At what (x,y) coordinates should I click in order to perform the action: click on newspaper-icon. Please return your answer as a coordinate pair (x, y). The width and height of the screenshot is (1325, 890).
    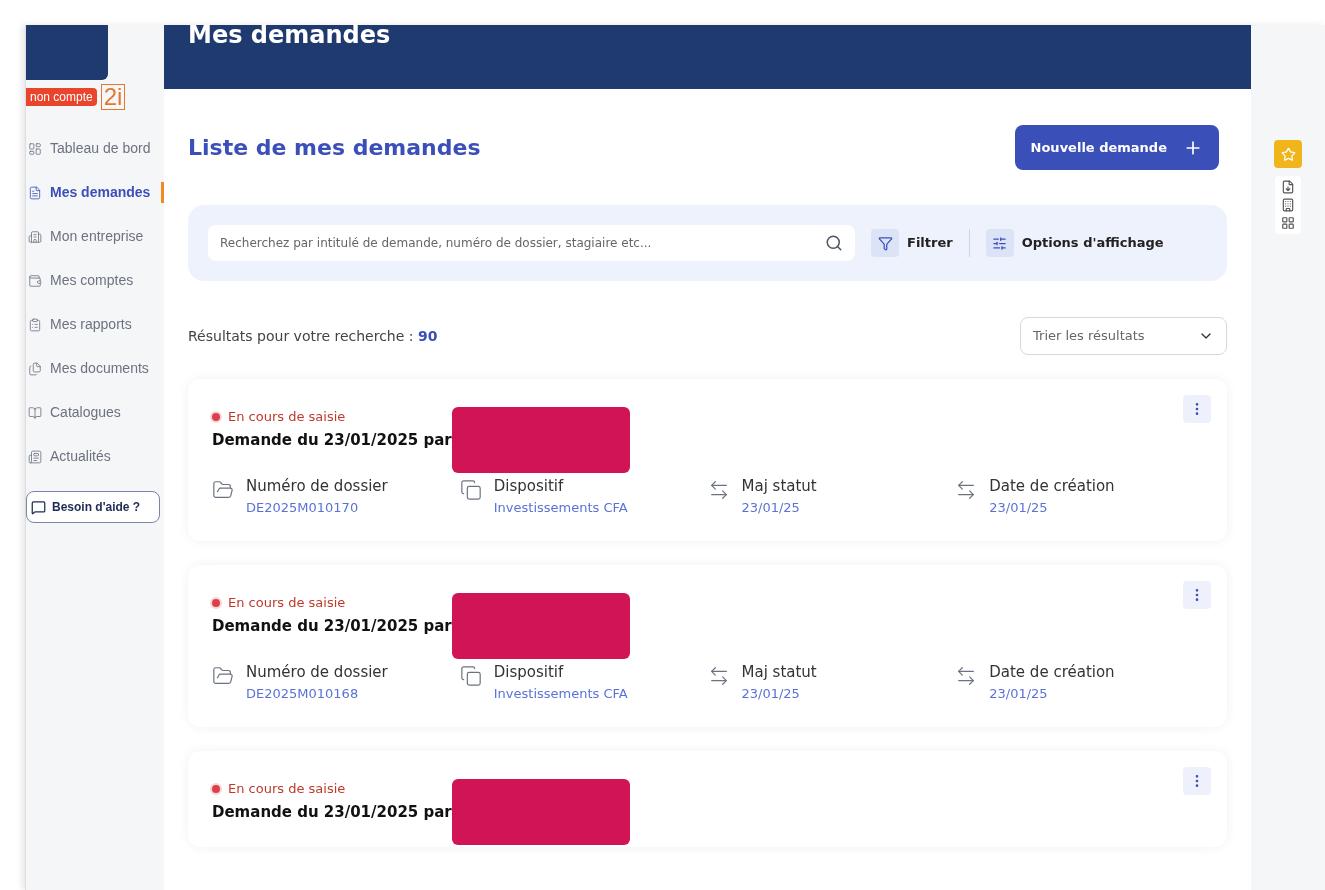
    Looking at the image, I should click on (35, 456).